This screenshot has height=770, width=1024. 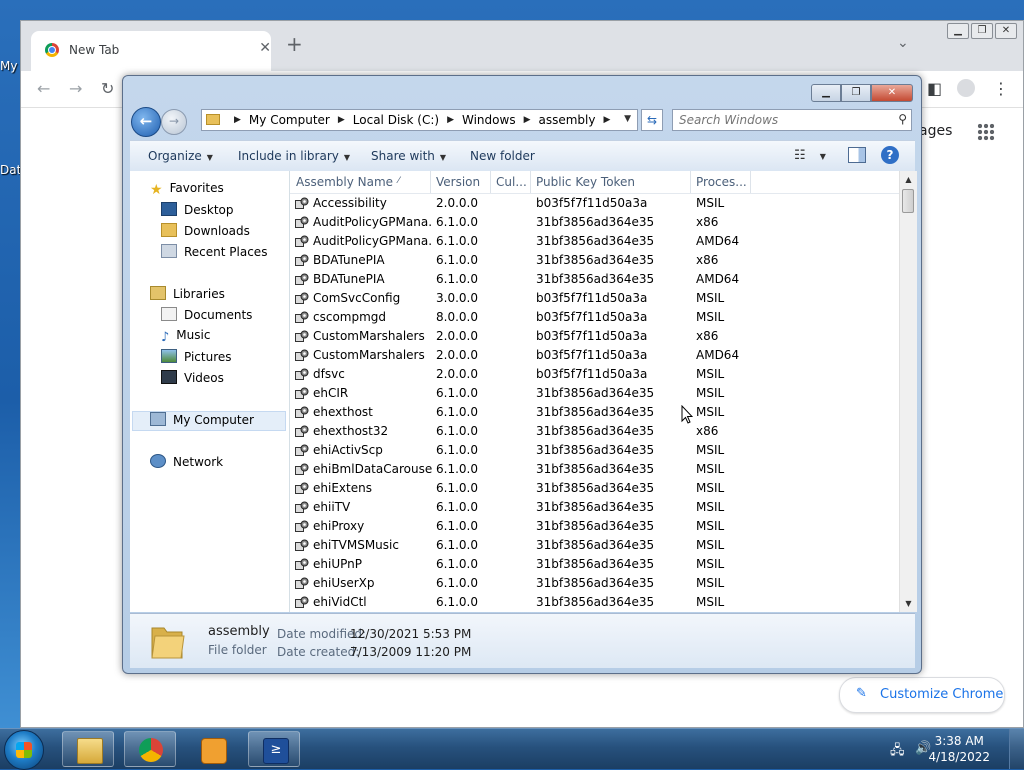 What do you see at coordinates (265, 48) in the screenshot?
I see `tab-close-icon: ✕` at bounding box center [265, 48].